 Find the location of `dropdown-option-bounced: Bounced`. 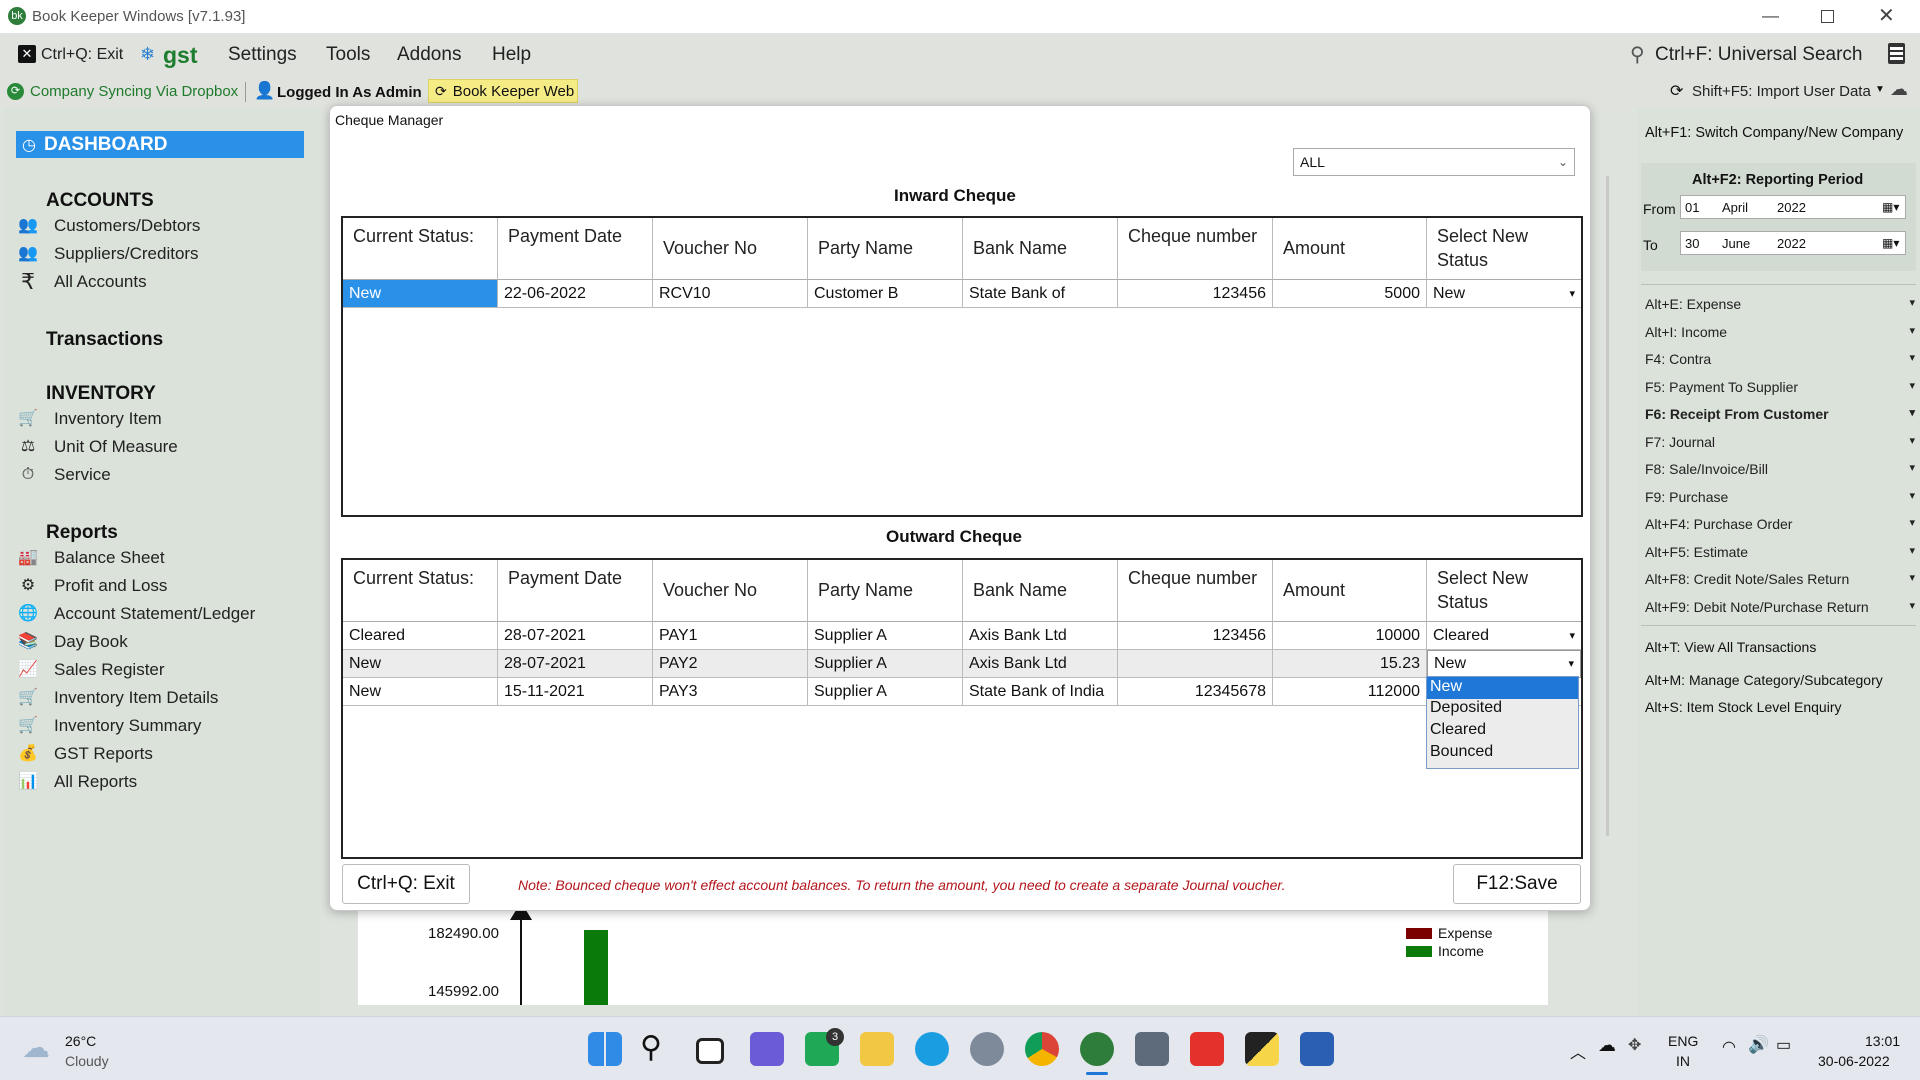

dropdown-option-bounced: Bounced is located at coordinates (1502, 754).